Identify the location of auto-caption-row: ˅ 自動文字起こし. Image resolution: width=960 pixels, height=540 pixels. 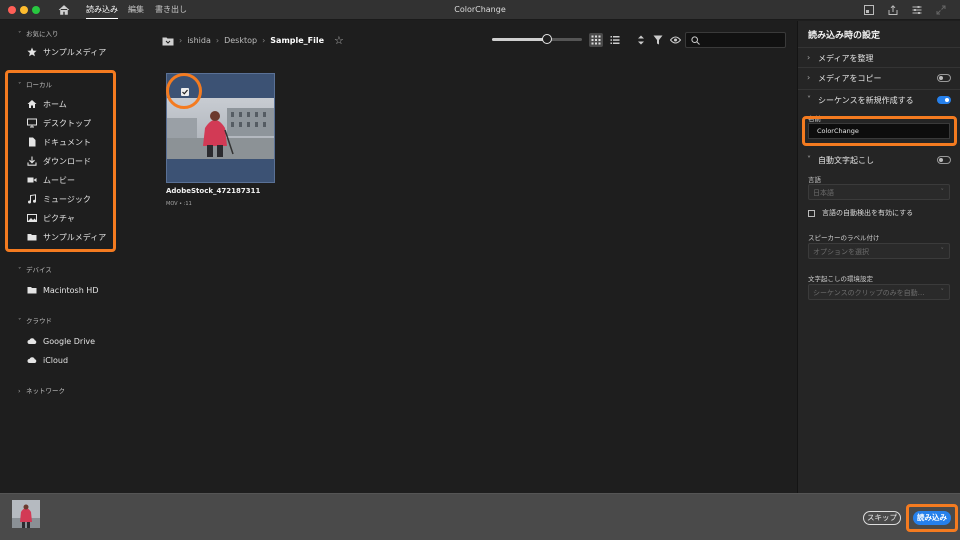
(879, 160).